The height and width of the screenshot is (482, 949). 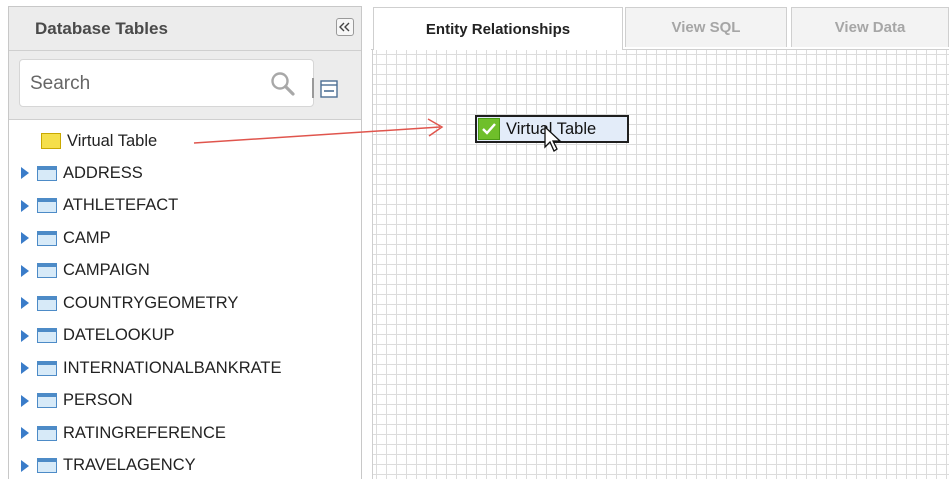 What do you see at coordinates (185, 336) in the screenshot?
I see `tree-item-datelookup: DATELOOKUP` at bounding box center [185, 336].